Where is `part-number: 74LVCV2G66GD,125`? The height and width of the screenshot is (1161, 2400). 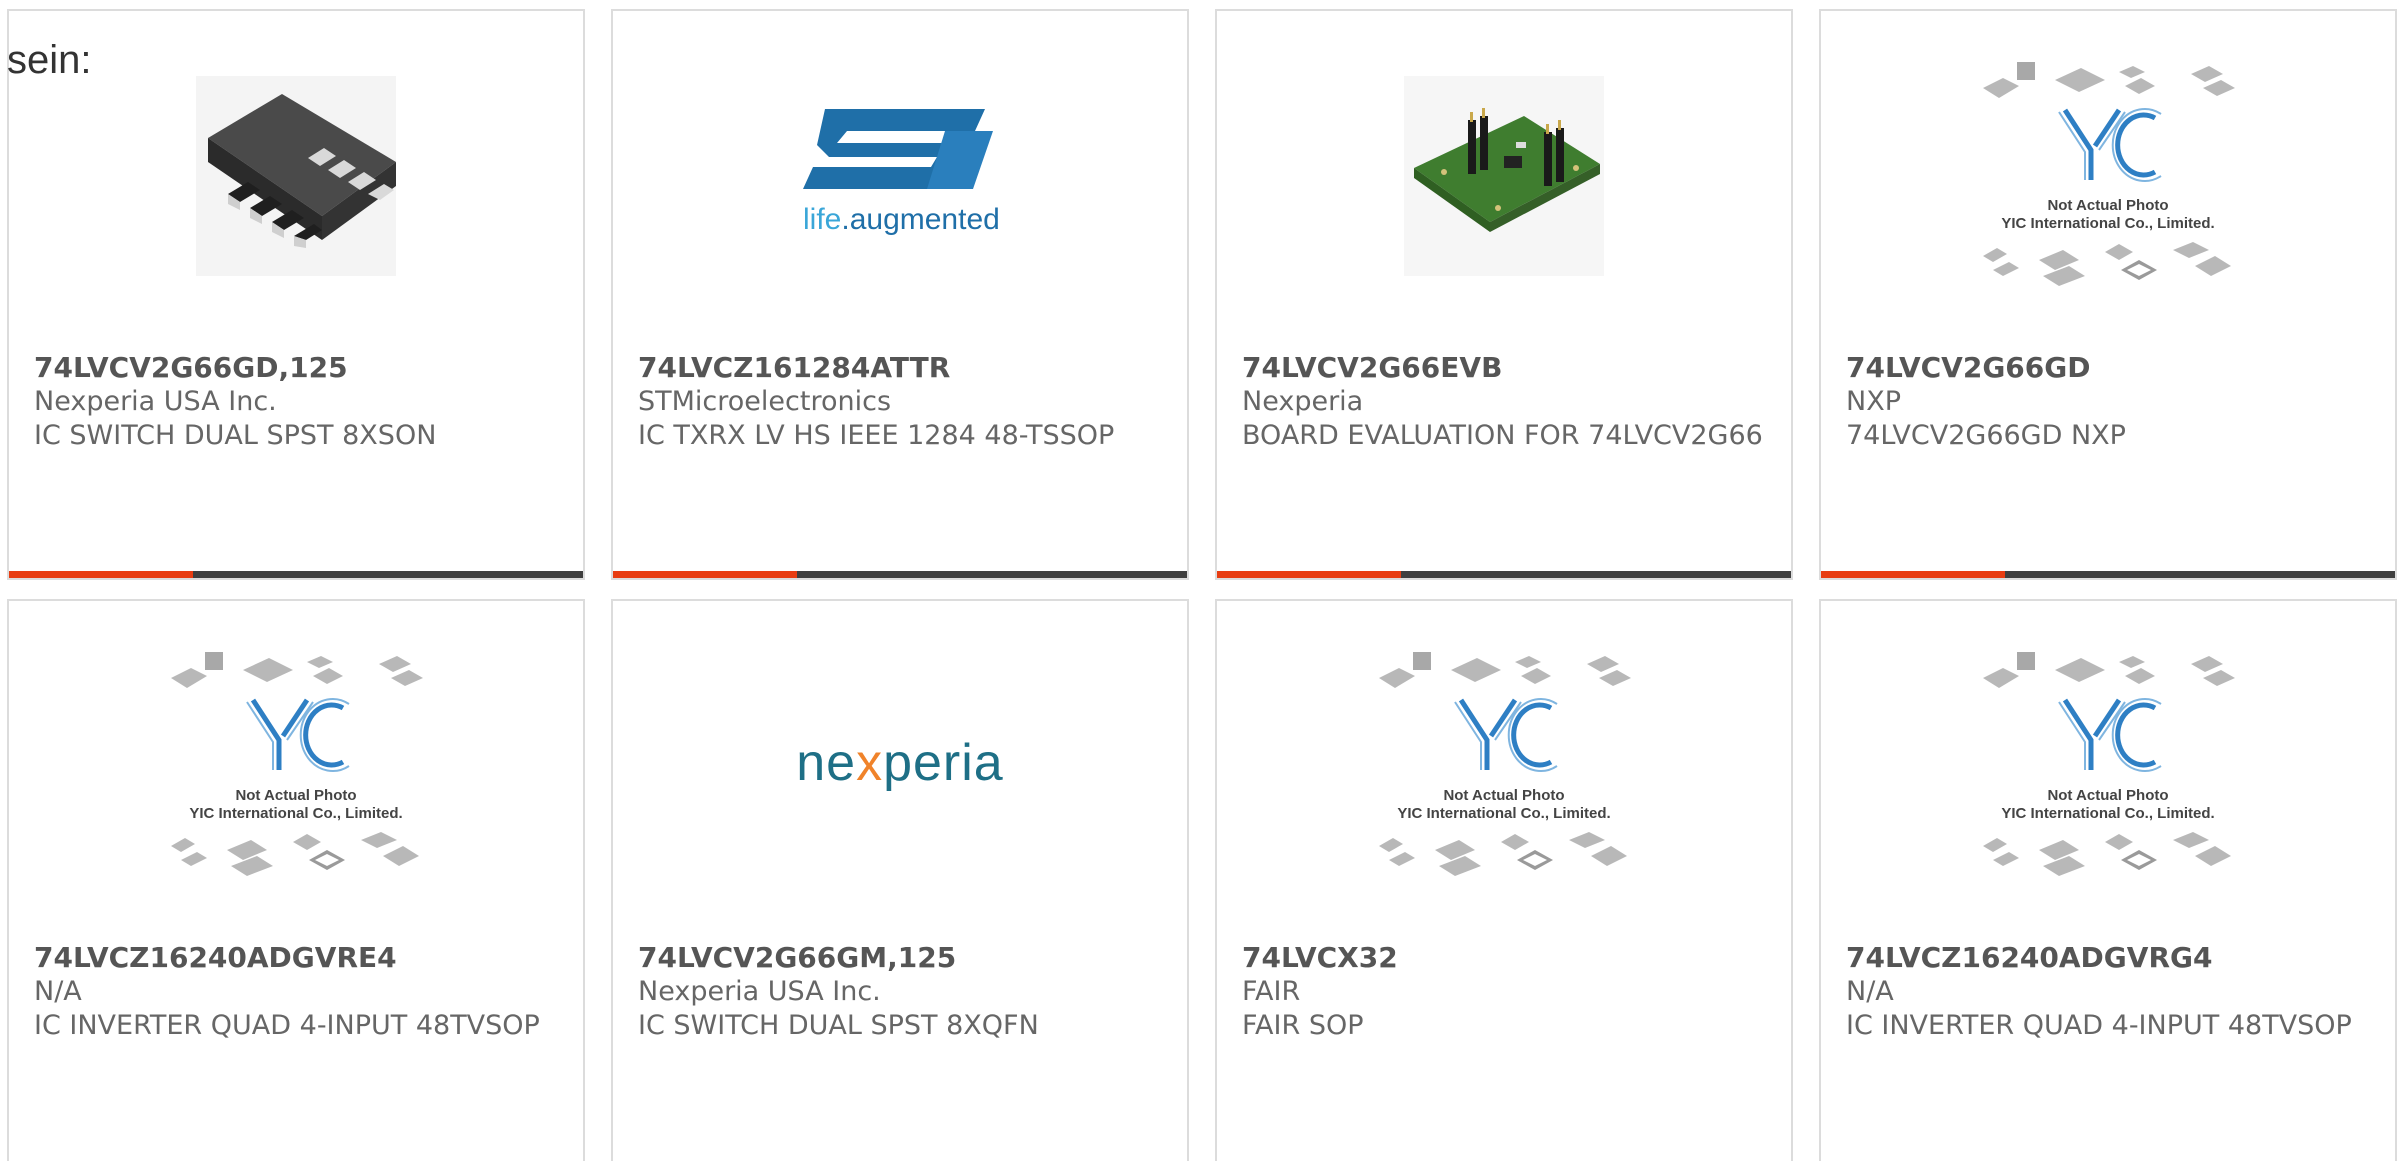 part-number: 74LVCV2G66GD,125 is located at coordinates (296, 368).